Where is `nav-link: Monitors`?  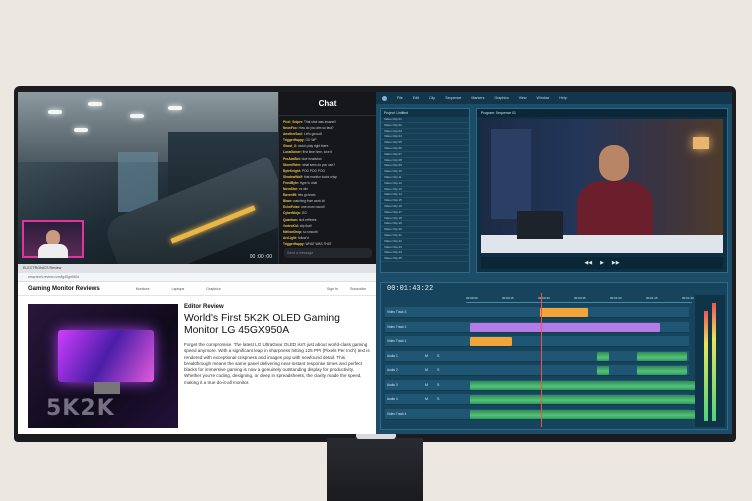
nav-link: Monitors is located at coordinates (143, 289).